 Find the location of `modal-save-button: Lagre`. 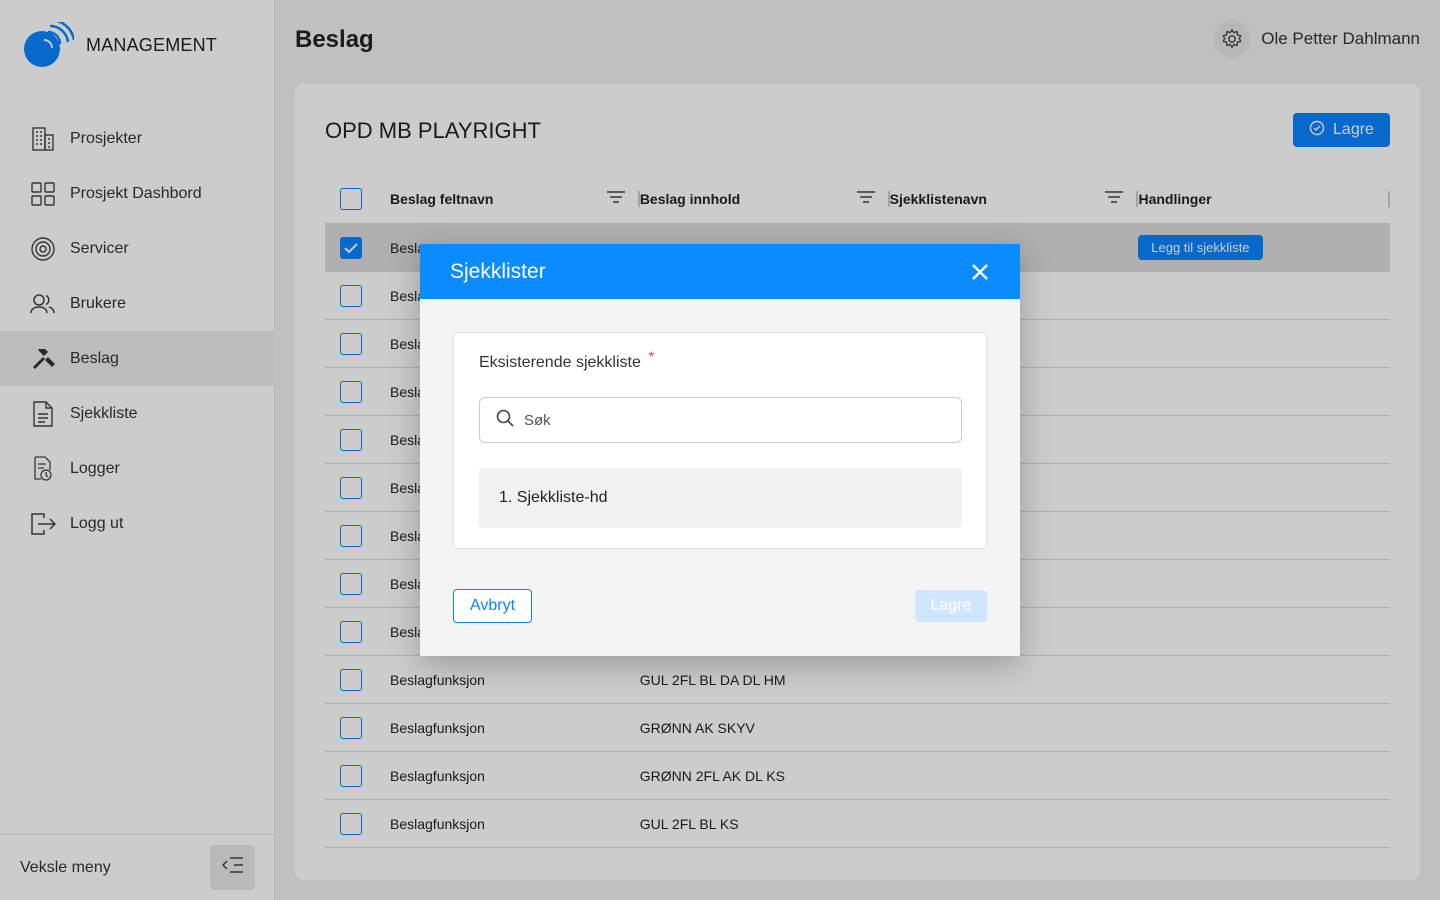

modal-save-button: Lagre is located at coordinates (951, 606).